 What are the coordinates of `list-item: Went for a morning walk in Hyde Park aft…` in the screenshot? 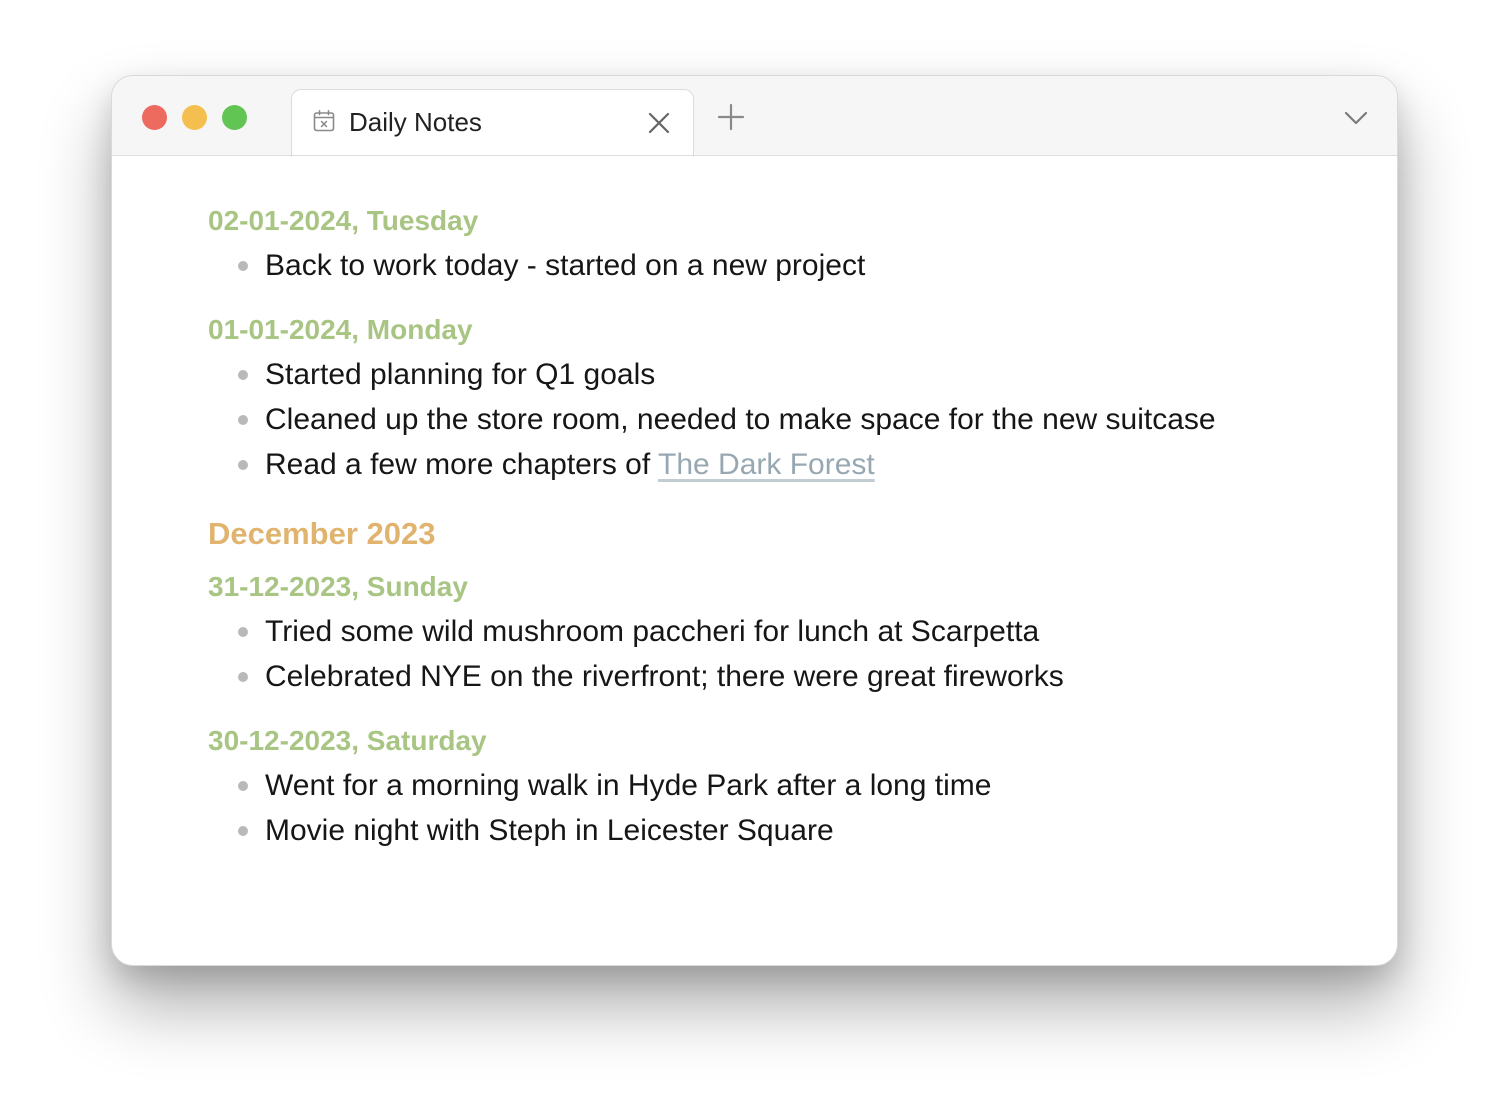 It's located at (797, 786).